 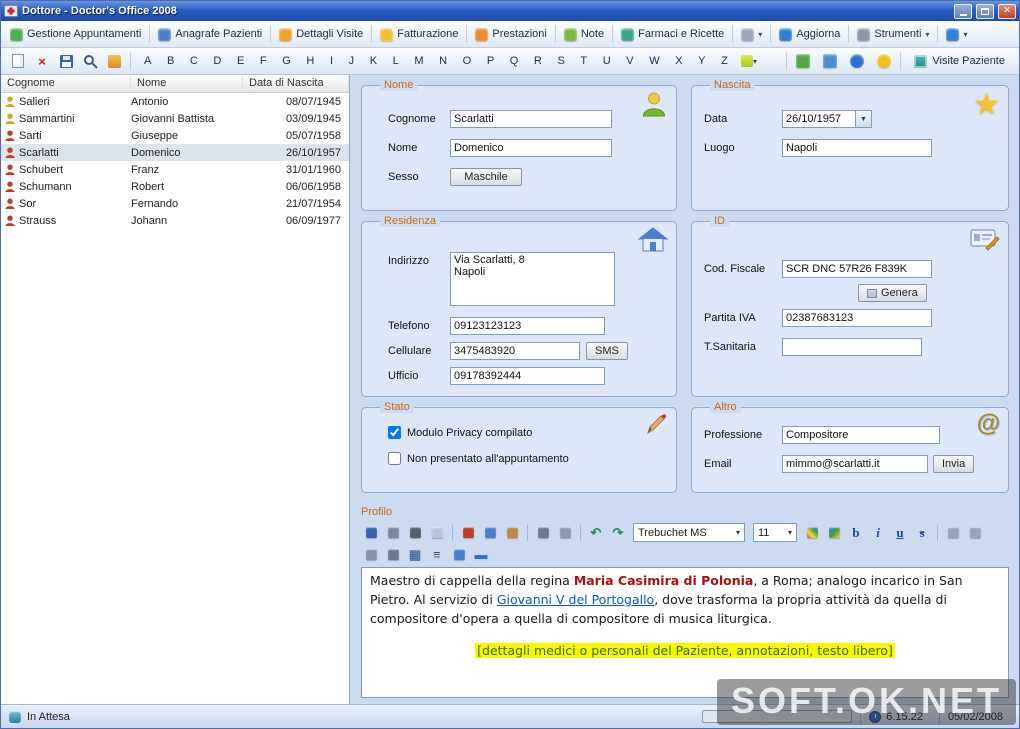 What do you see at coordinates (724, 61) in the screenshot?
I see `letter-button-Z: Z` at bounding box center [724, 61].